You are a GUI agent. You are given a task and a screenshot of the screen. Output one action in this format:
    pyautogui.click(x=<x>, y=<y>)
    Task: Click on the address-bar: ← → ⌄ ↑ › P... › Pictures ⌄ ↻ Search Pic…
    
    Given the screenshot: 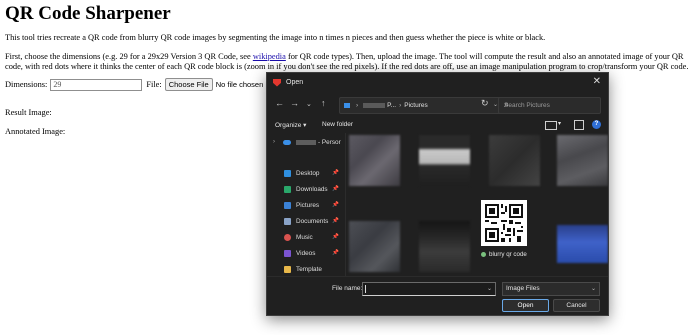 What is the action you would take?
    pyautogui.click(x=437, y=105)
    